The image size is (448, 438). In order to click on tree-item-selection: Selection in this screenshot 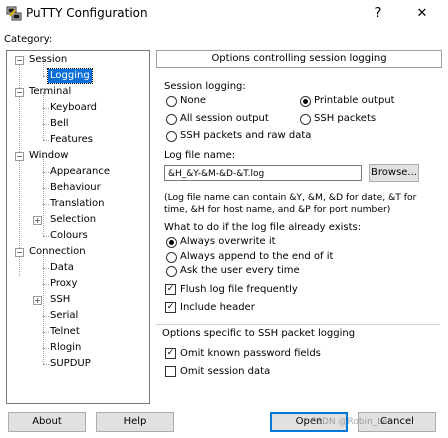, I will do `click(73, 220)`.